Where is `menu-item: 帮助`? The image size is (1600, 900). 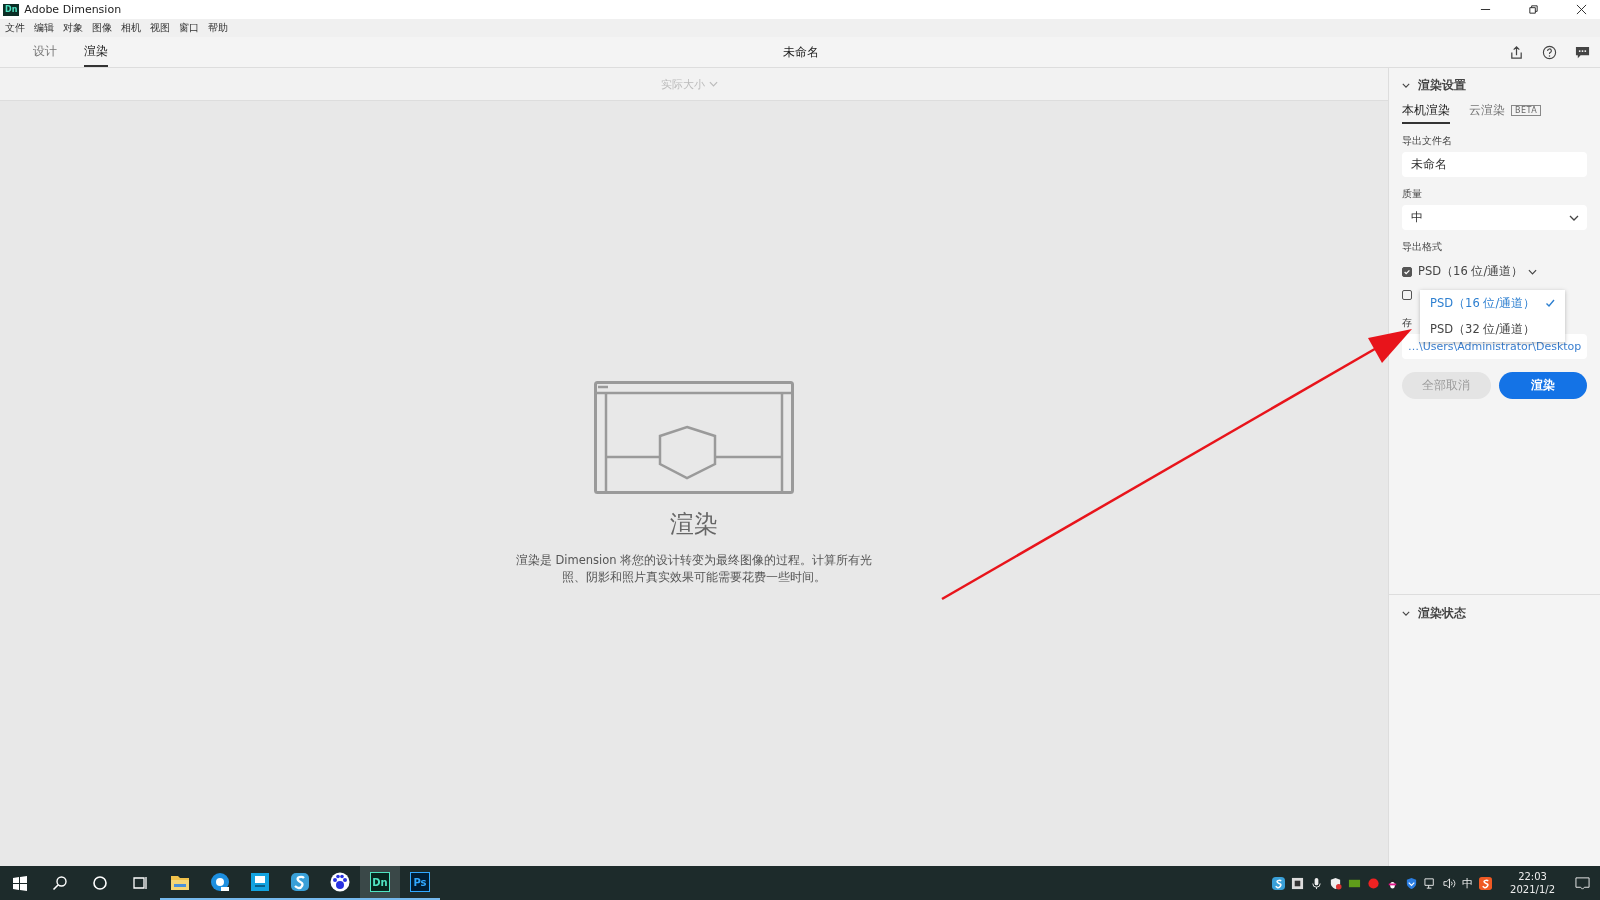 menu-item: 帮助 is located at coordinates (218, 28).